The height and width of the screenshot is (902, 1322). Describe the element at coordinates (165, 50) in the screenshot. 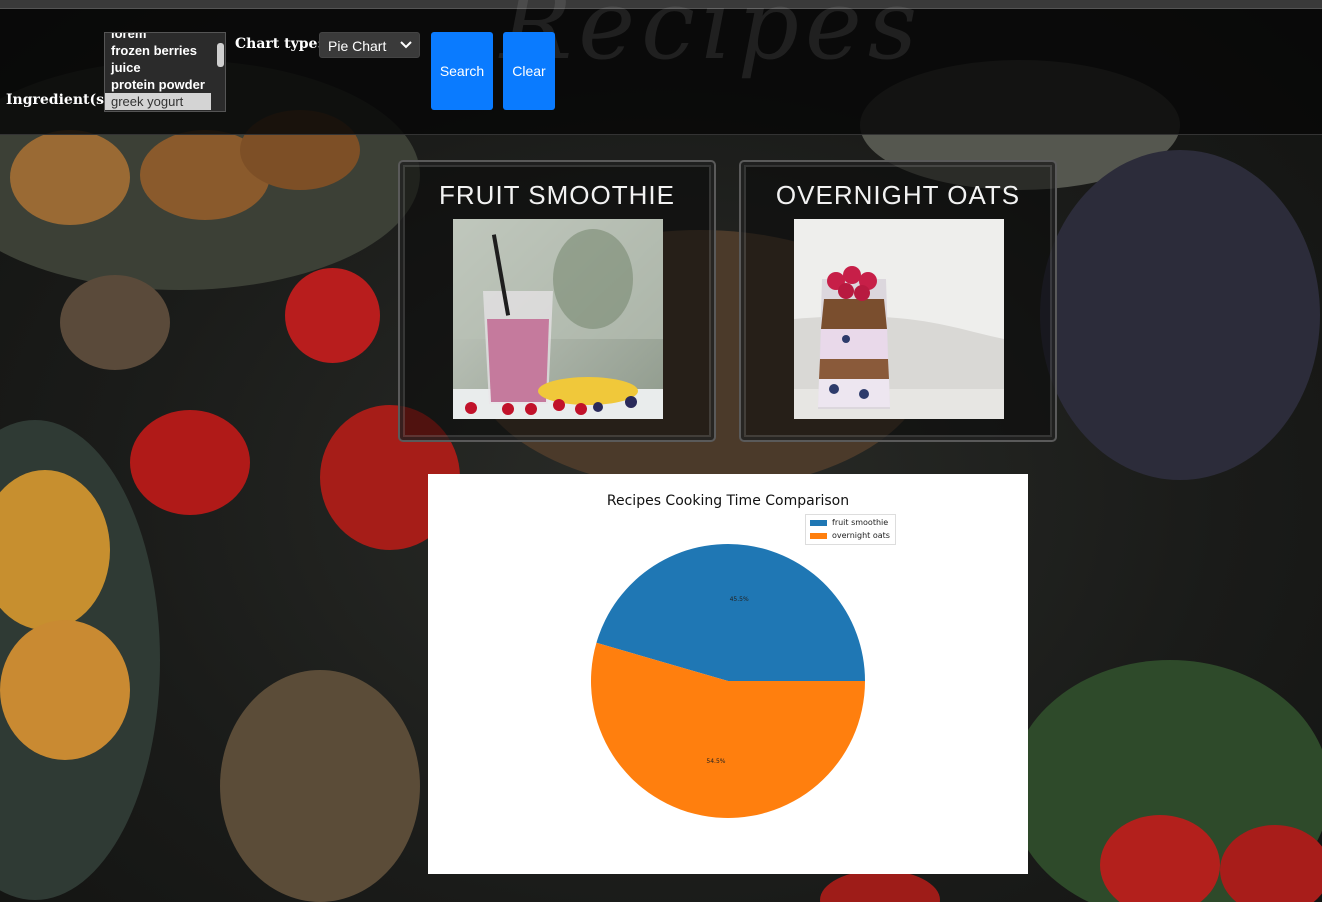

I see `ingredient-option: frozen berries` at that location.